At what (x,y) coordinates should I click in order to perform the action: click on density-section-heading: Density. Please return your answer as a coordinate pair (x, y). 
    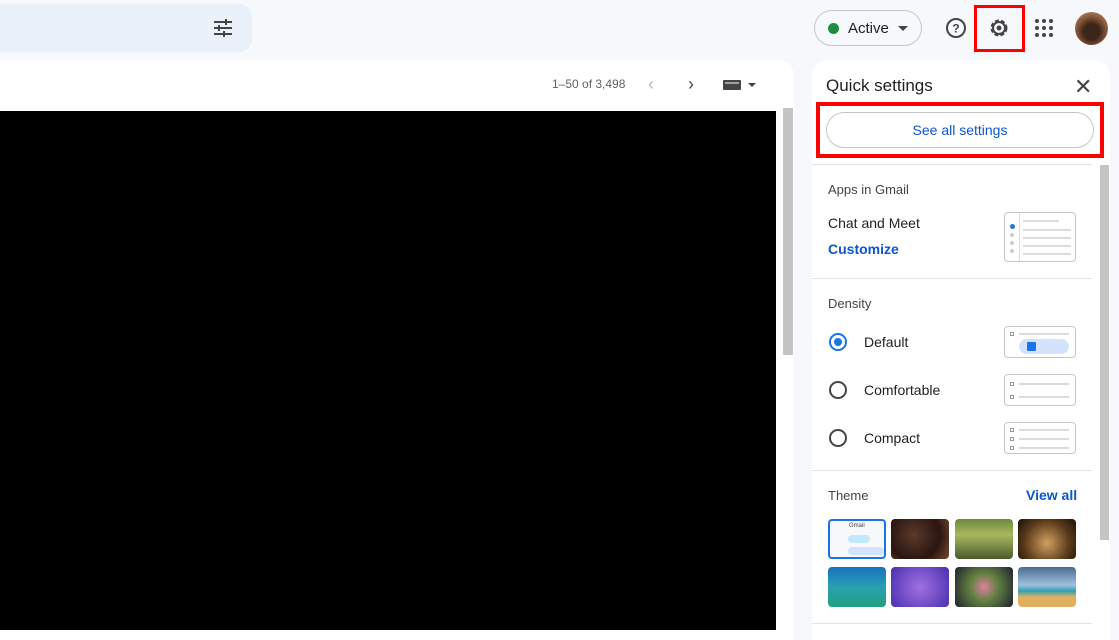
    Looking at the image, I should click on (850, 303).